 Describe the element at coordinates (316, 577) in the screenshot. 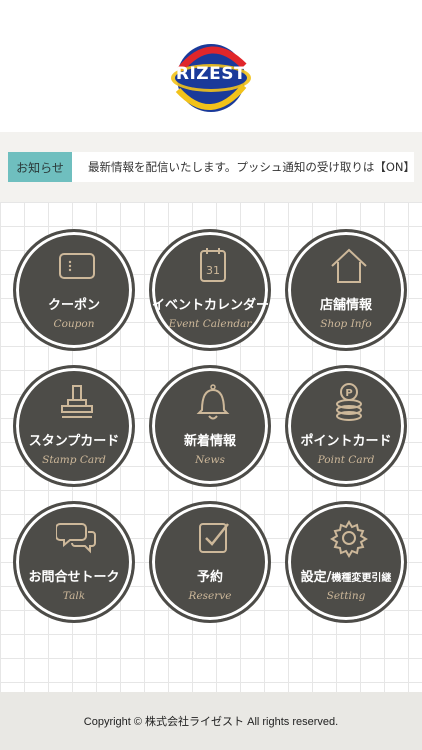

I see `menu-label-main: 設定/` at that location.